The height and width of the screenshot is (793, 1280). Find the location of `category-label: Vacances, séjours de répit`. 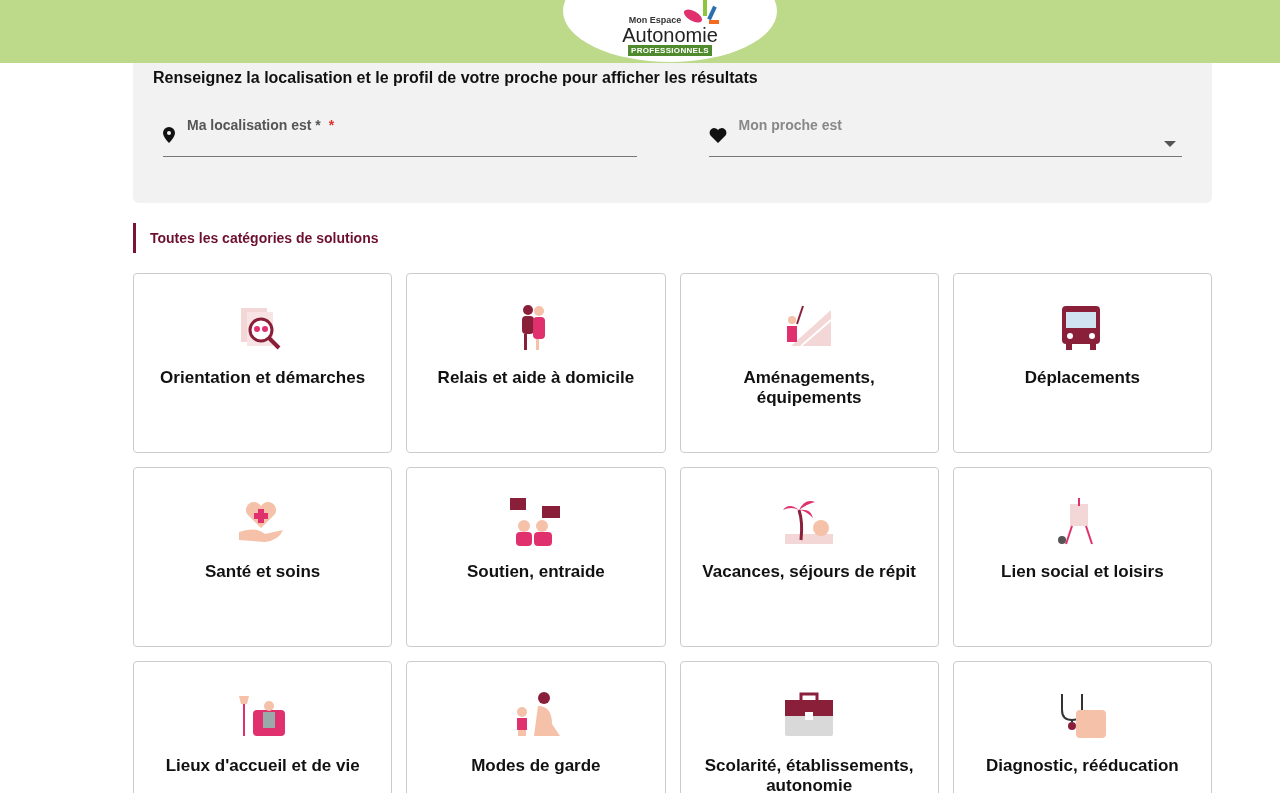

category-label: Vacances, séjours de répit is located at coordinates (809, 572).